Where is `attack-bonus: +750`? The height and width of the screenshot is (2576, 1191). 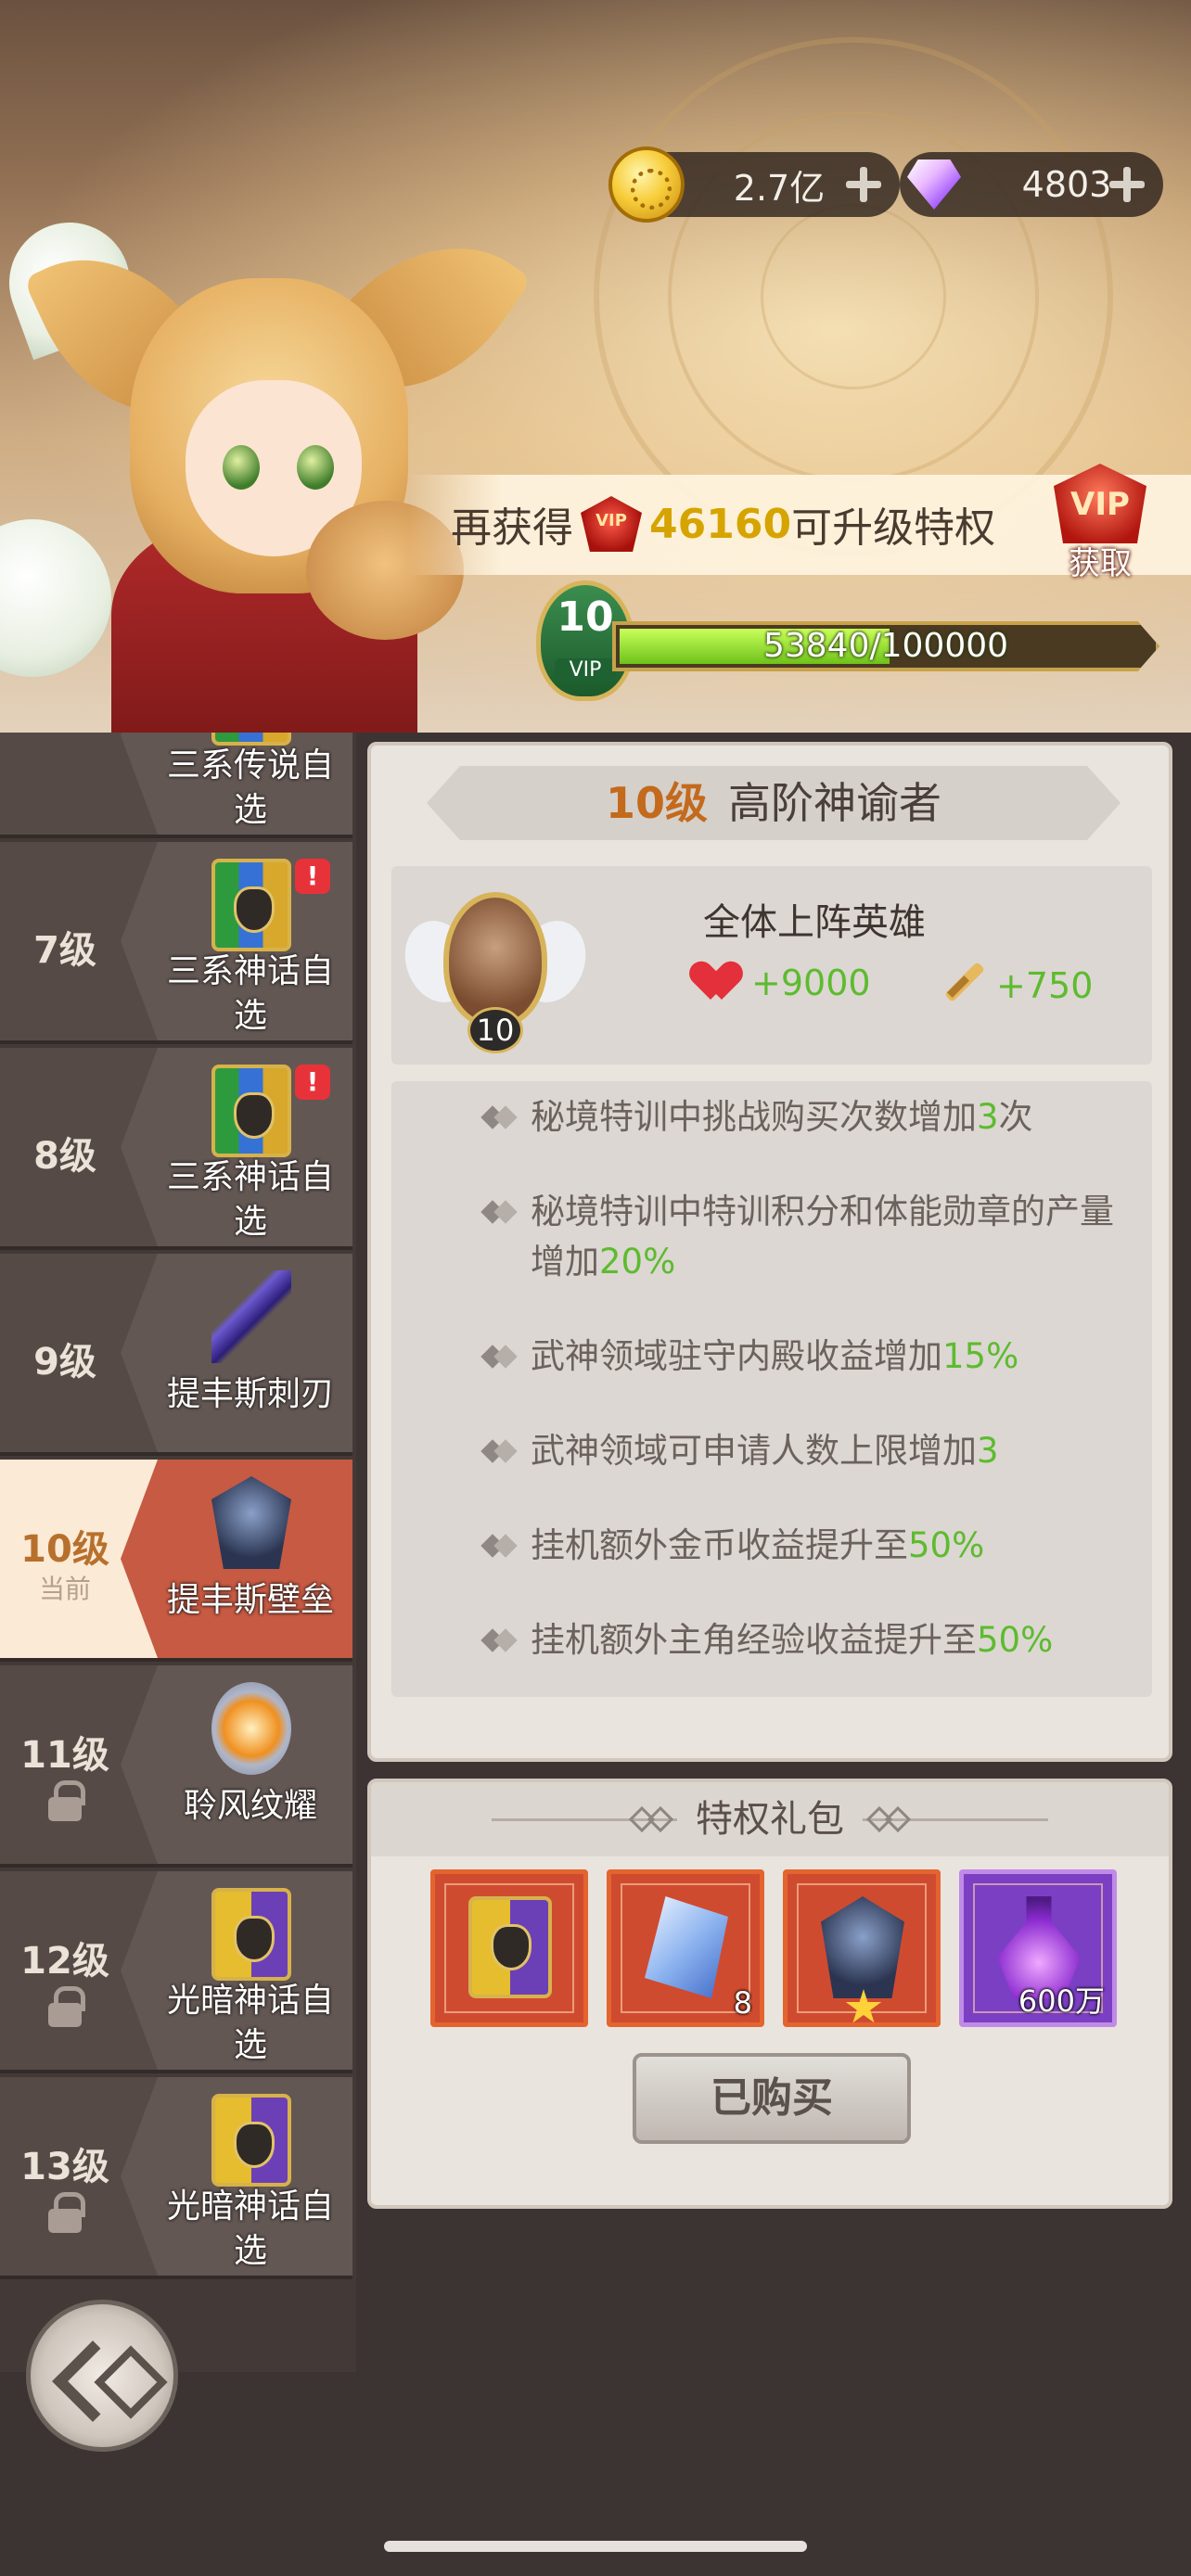
attack-bonus: +750 is located at coordinates (1017, 986).